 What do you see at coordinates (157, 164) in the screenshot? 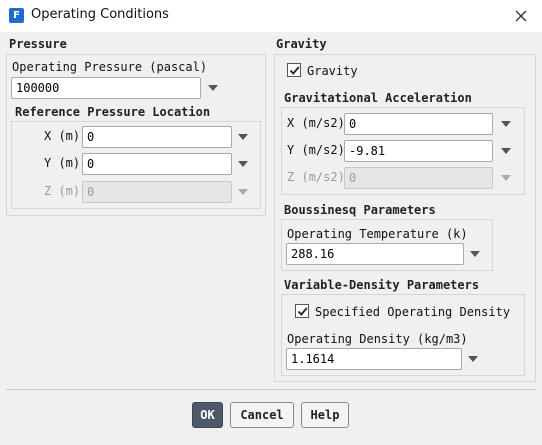
I see `ref-y-input` at bounding box center [157, 164].